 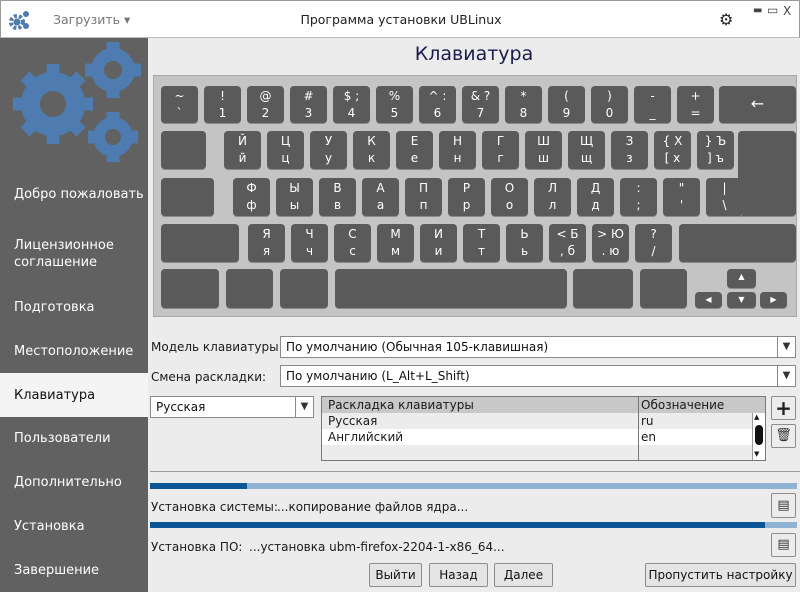 I want to click on key-lower-label: щ, so click(x=586, y=158).